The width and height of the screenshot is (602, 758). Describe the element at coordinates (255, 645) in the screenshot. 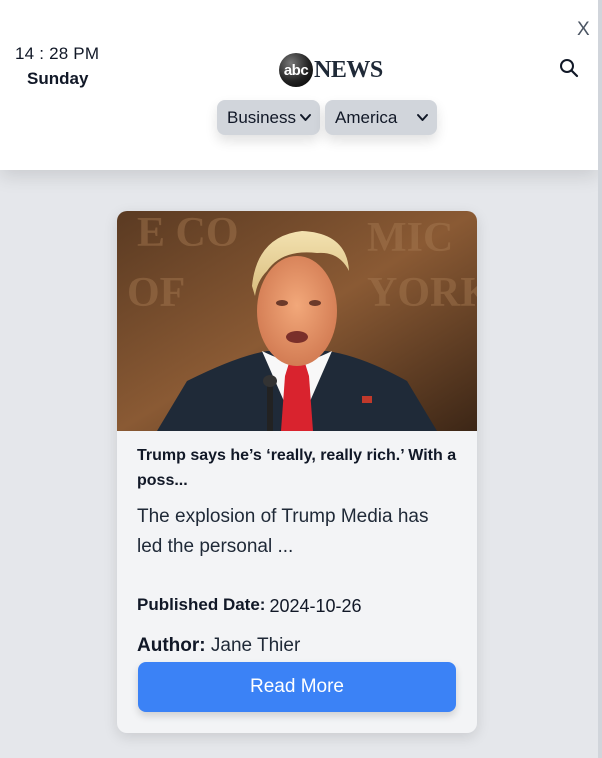

I see `author-value: Jane Thier` at that location.